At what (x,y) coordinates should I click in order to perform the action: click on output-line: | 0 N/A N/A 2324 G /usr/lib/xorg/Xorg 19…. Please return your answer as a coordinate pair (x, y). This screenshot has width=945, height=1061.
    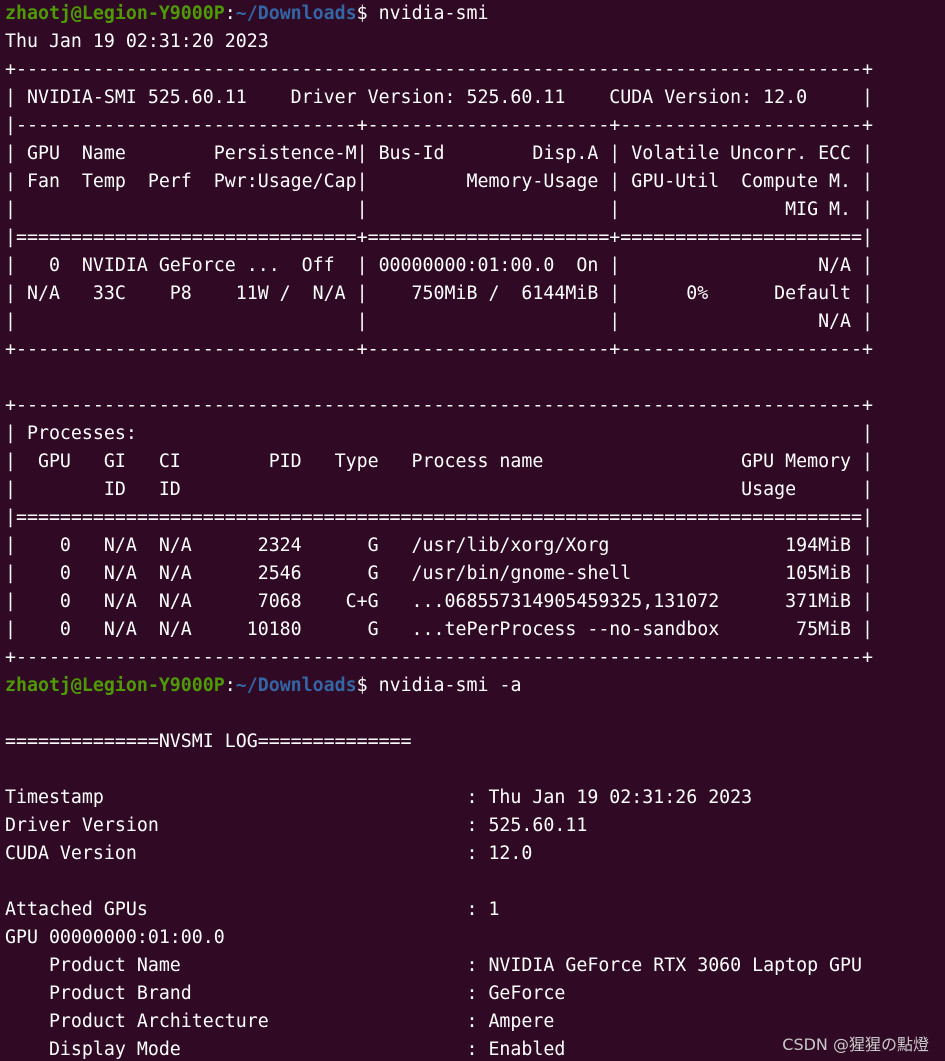
    Looking at the image, I should click on (439, 545).